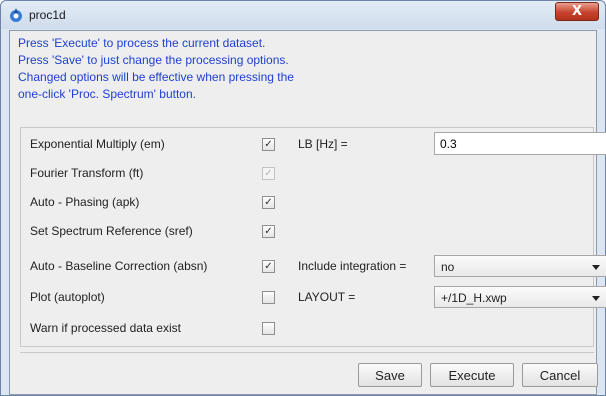  I want to click on include-integration-label: Include integration =, so click(352, 266).